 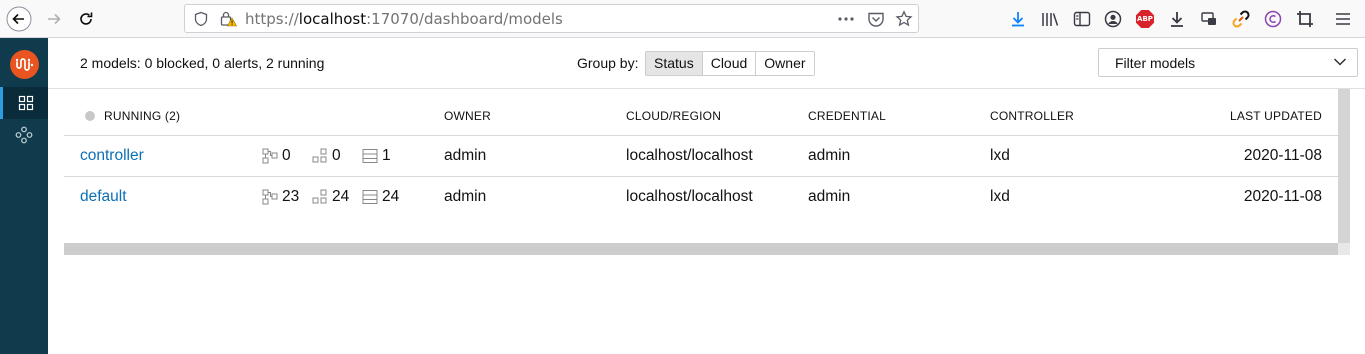 I want to click on units-count: 0, so click(x=326, y=156).